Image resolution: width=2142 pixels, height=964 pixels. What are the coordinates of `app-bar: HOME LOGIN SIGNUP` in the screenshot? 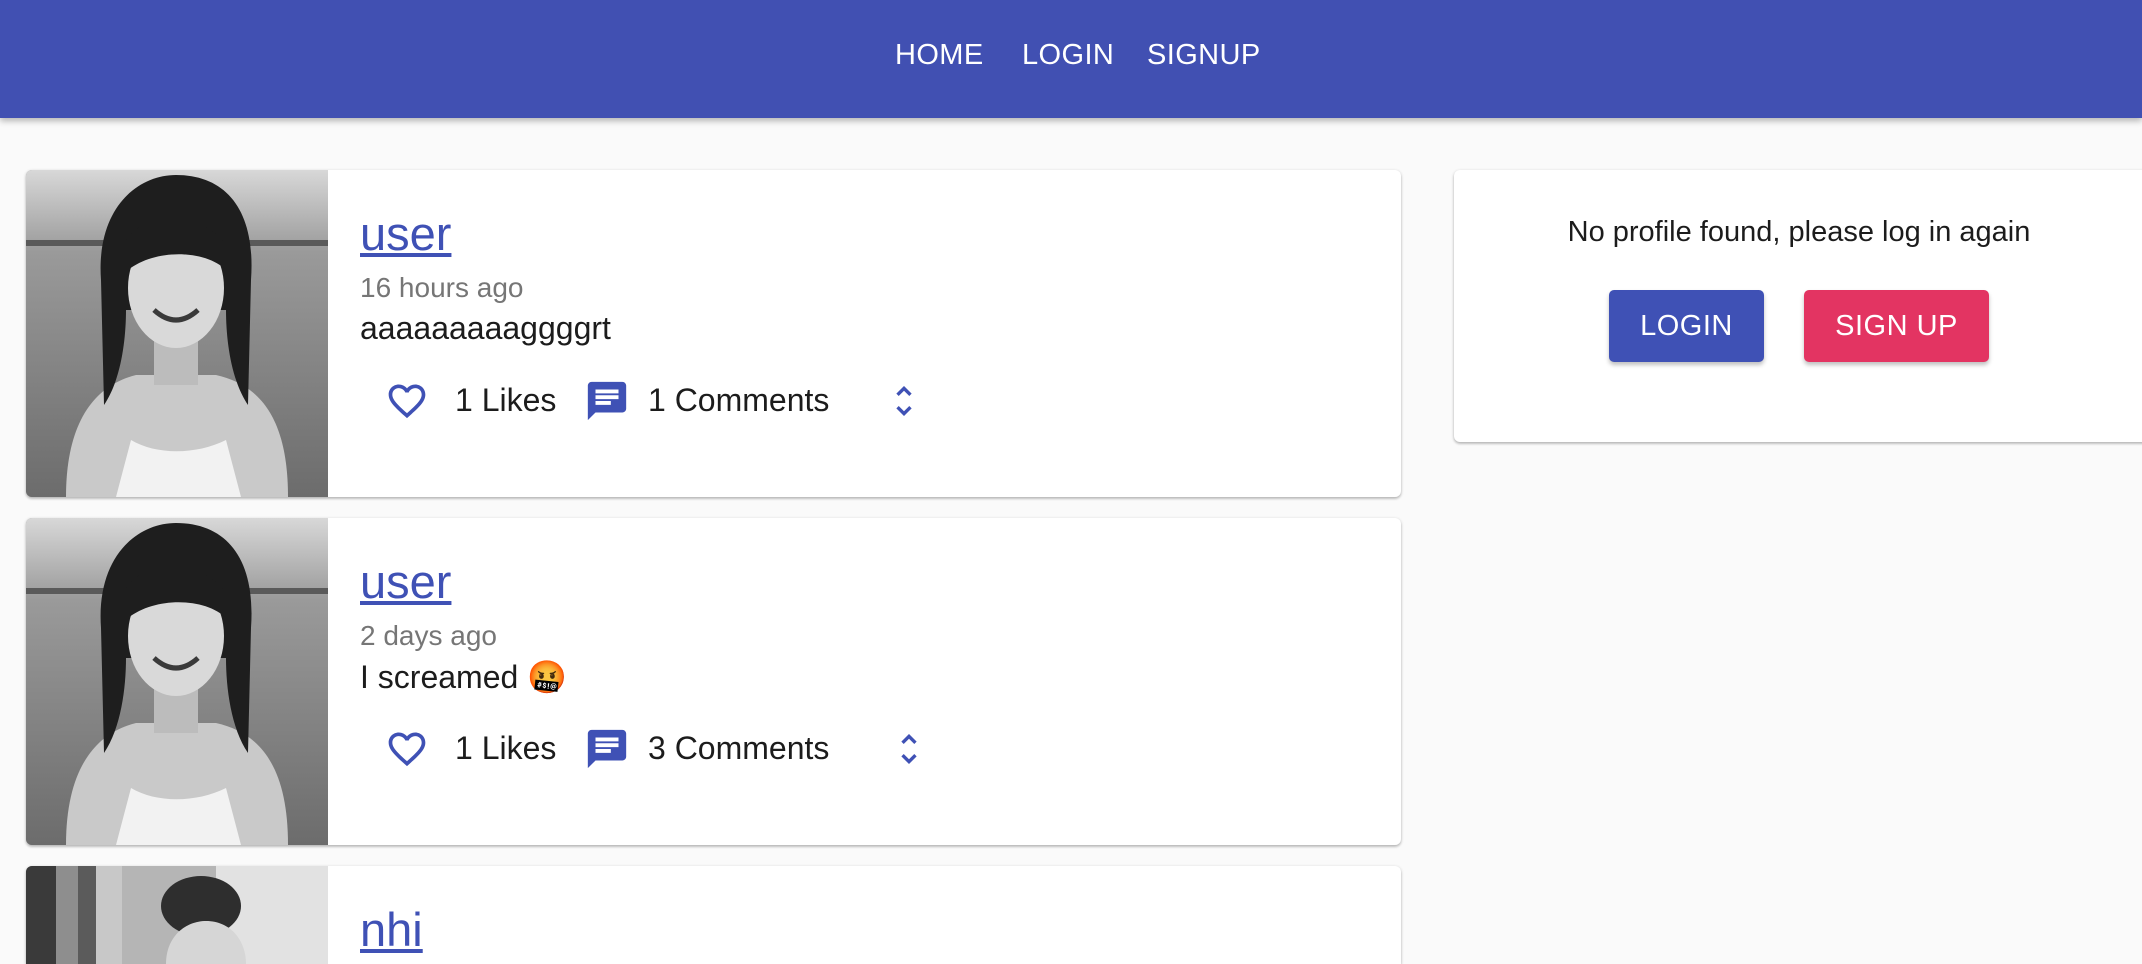 It's located at (1071, 59).